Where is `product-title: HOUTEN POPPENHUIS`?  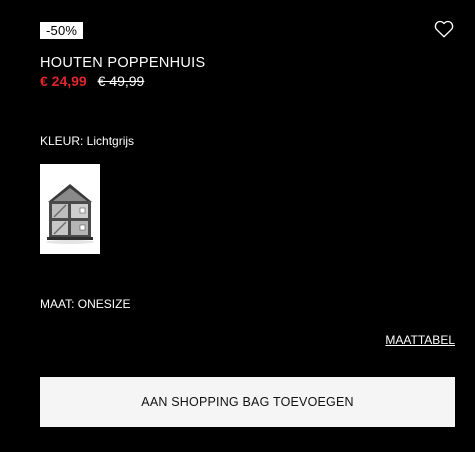
product-title: HOUTEN POPPENHUIS is located at coordinates (123, 63).